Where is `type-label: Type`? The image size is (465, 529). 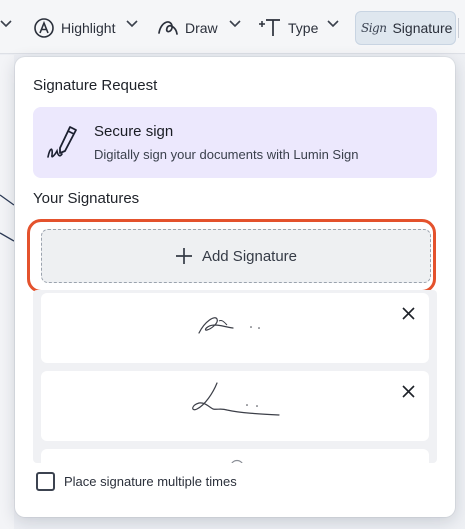 type-label: Type is located at coordinates (303, 27).